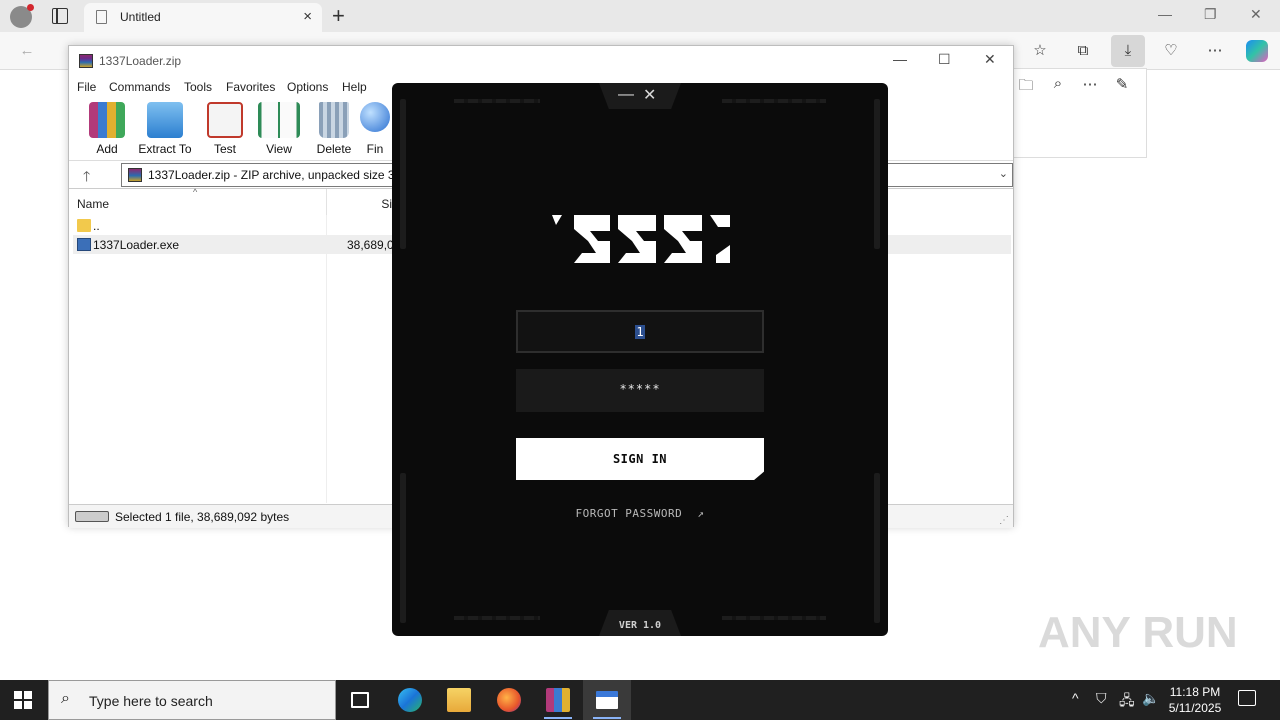  I want to click on up-one-level-icon: 🡑, so click(86, 178).